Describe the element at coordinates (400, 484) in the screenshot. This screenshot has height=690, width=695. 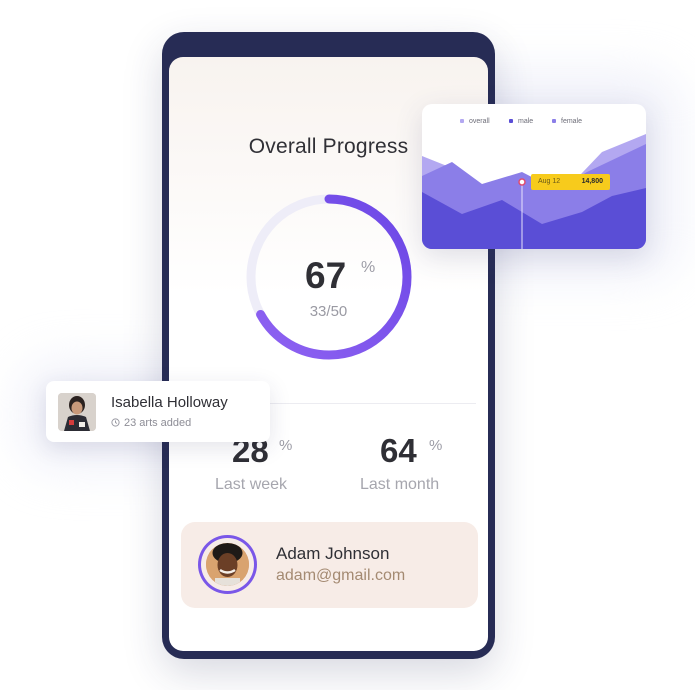
I see `stat-month-label: Last month` at that location.